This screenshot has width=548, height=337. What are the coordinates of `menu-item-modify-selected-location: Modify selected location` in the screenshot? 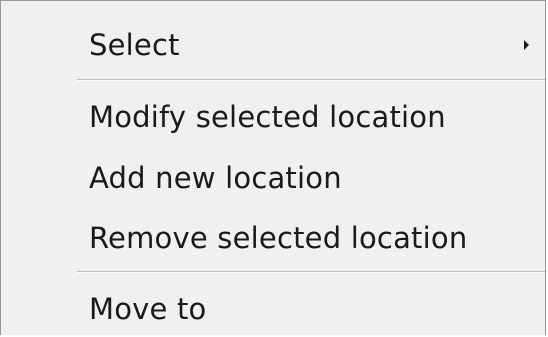 It's located at (304, 117).